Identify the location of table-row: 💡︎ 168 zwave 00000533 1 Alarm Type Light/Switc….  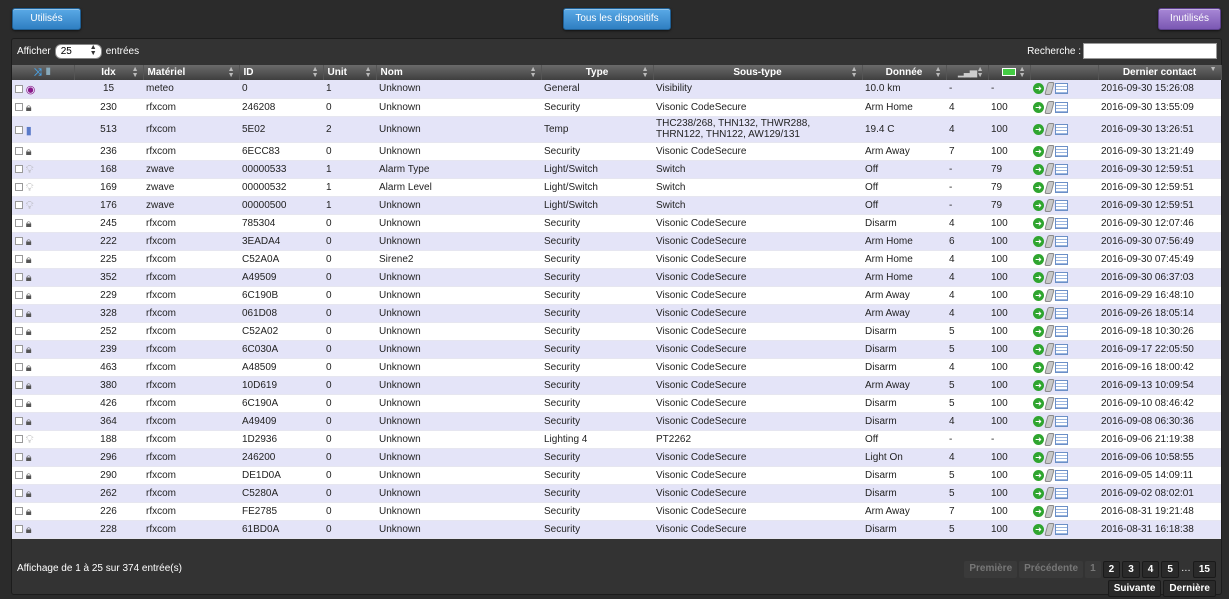
(616, 169).